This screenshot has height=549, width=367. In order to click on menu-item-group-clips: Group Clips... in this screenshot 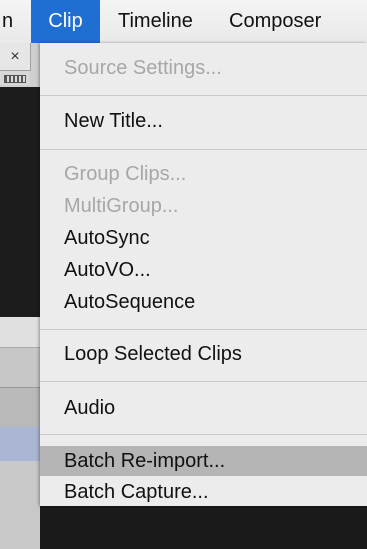, I will do `click(203, 174)`.